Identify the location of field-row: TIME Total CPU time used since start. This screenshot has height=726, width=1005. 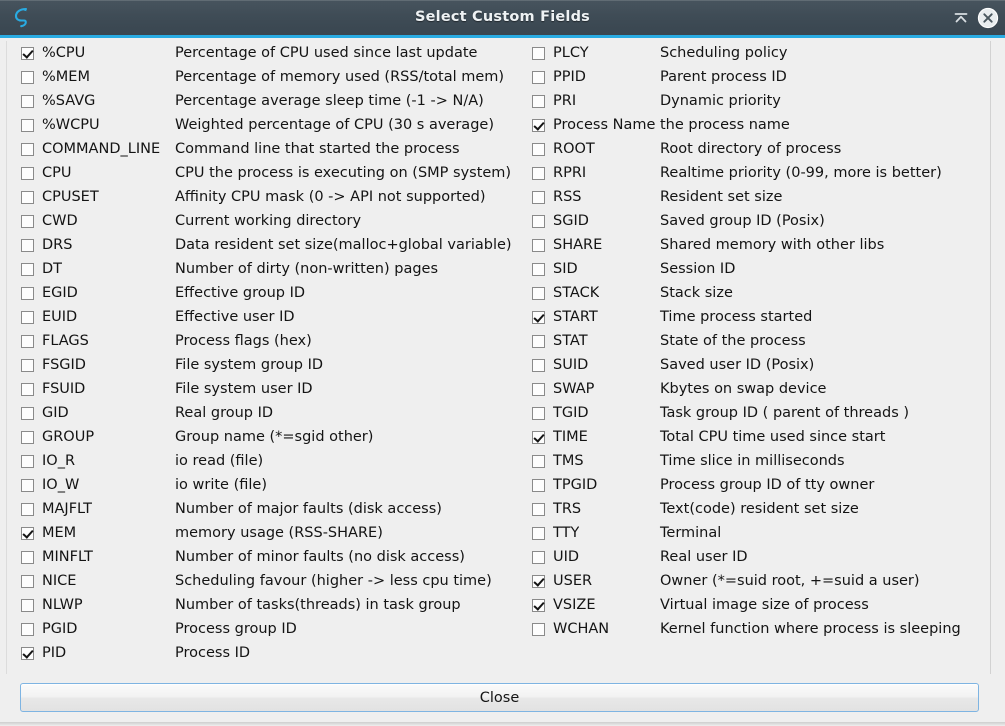
(759, 437).